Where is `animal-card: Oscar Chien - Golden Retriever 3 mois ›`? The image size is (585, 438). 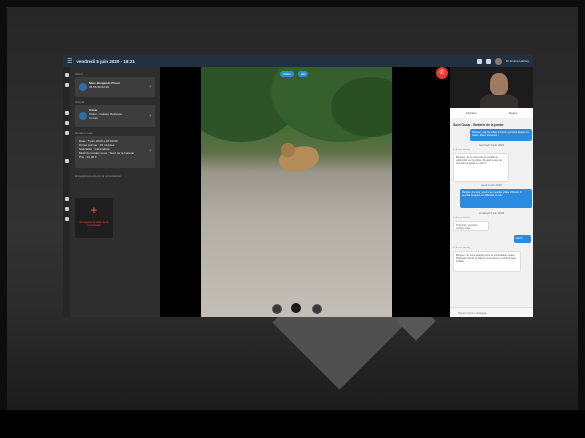 animal-card: Oscar Chien - Golden Retriever 3 mois › is located at coordinates (115, 116).